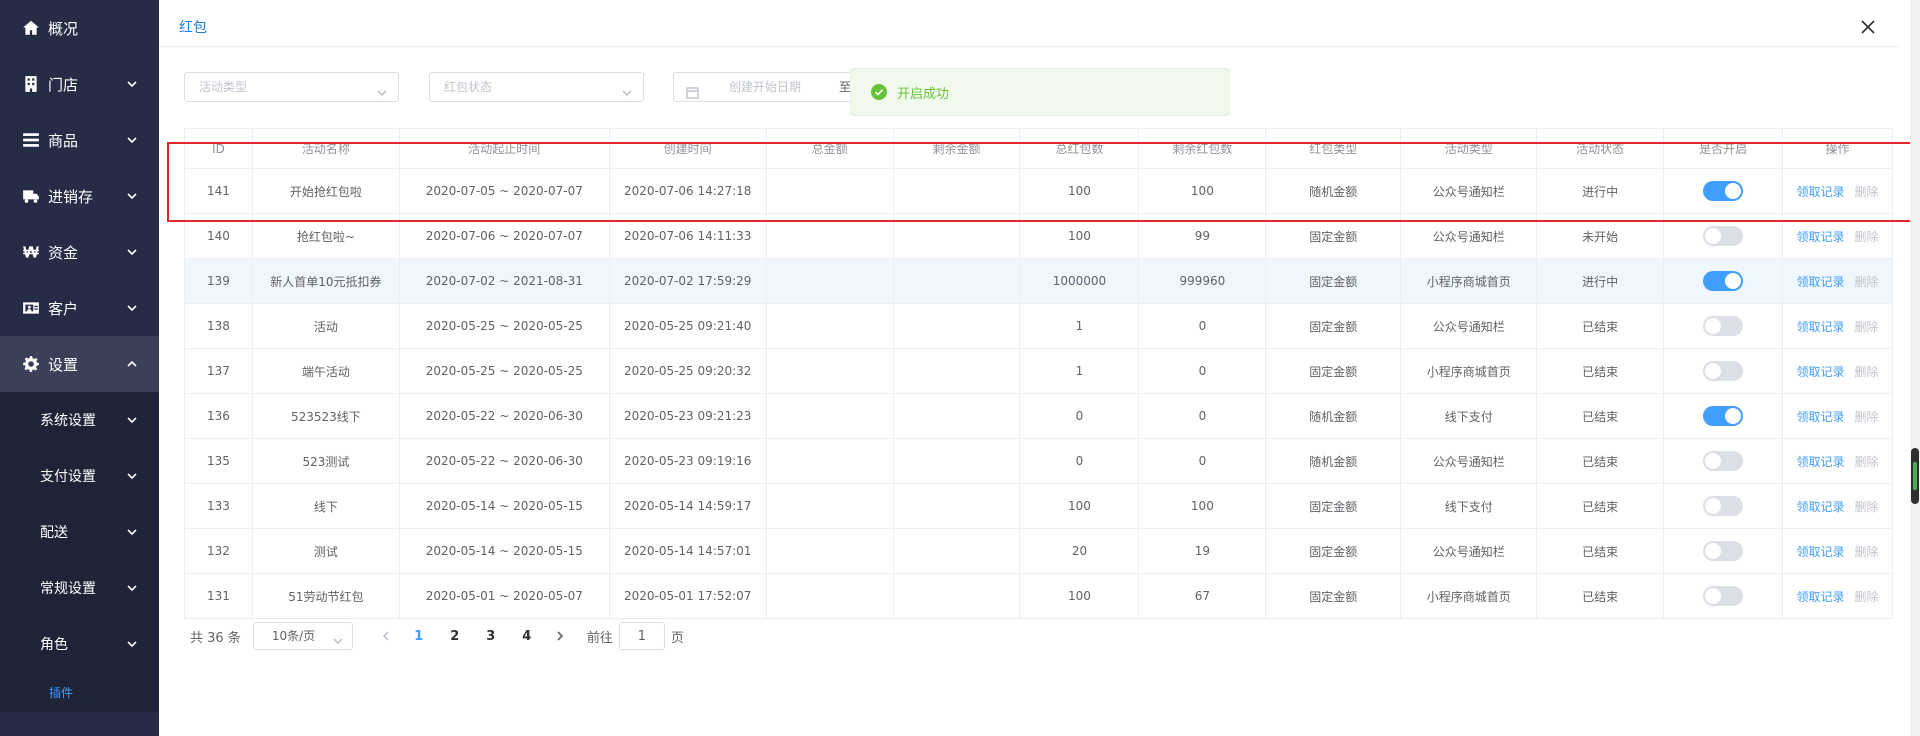 This screenshot has width=1920, height=736. What do you see at coordinates (219, 551) in the screenshot?
I see `cell-id: 132` at bounding box center [219, 551].